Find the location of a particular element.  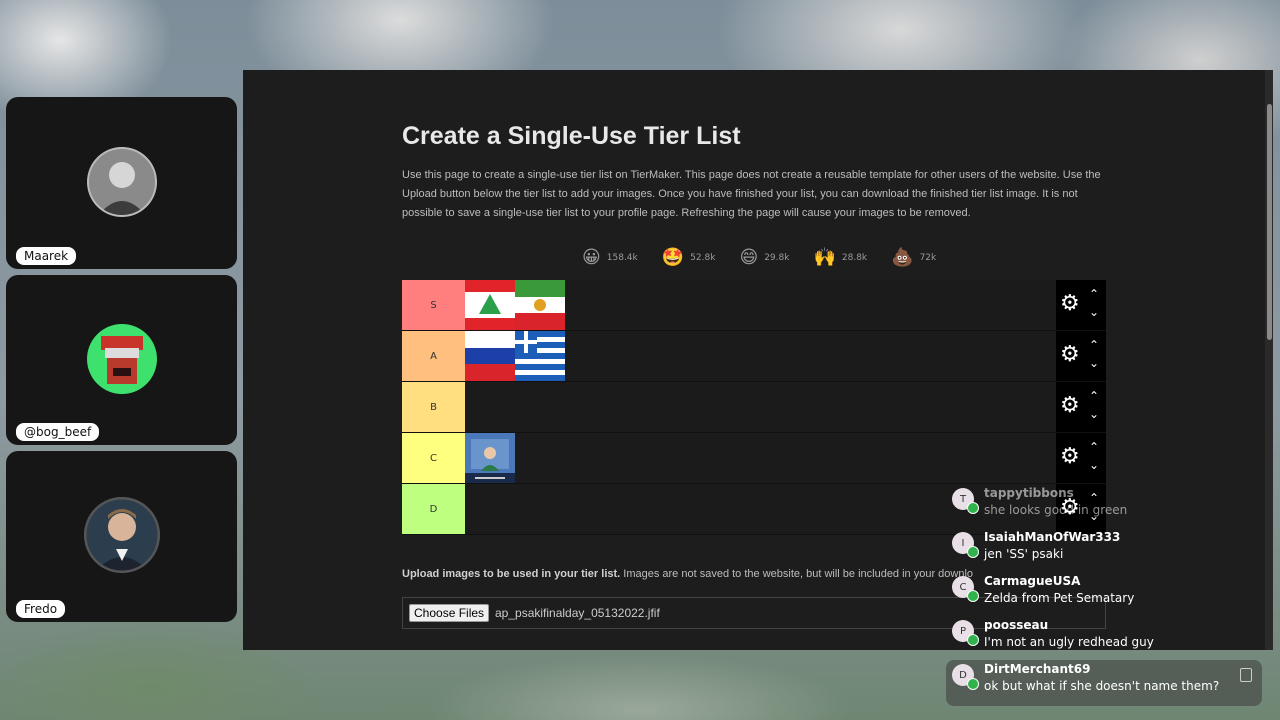

reaction-laughing: 😄 29.8k is located at coordinates (764, 258).